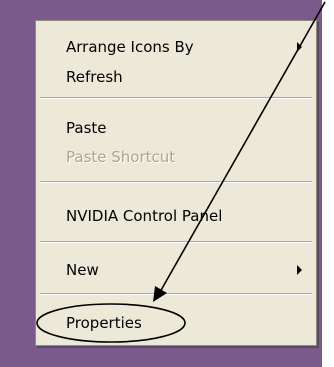 This screenshot has width=334, height=367. I want to click on menu-item-paste-shortcut: Paste Shortcut, so click(176, 157).